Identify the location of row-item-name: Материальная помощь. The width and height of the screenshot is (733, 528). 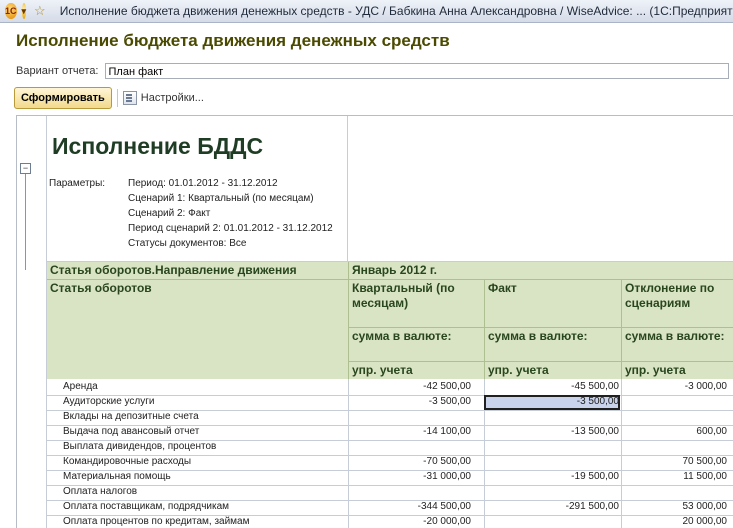
(117, 476).